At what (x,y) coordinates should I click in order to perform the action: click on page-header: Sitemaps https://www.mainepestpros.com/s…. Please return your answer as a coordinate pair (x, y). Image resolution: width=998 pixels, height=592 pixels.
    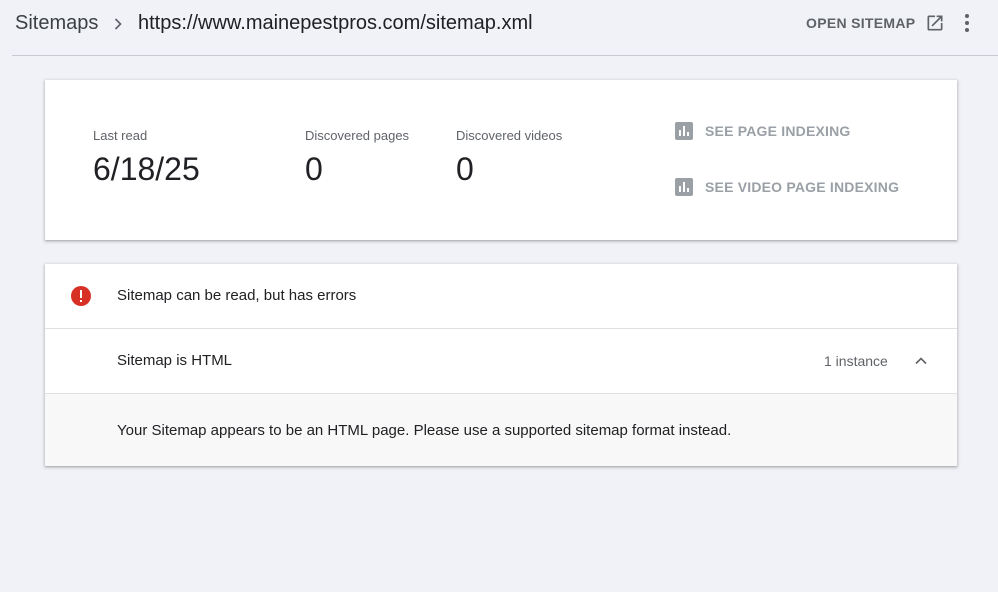
    Looking at the image, I should click on (499, 28).